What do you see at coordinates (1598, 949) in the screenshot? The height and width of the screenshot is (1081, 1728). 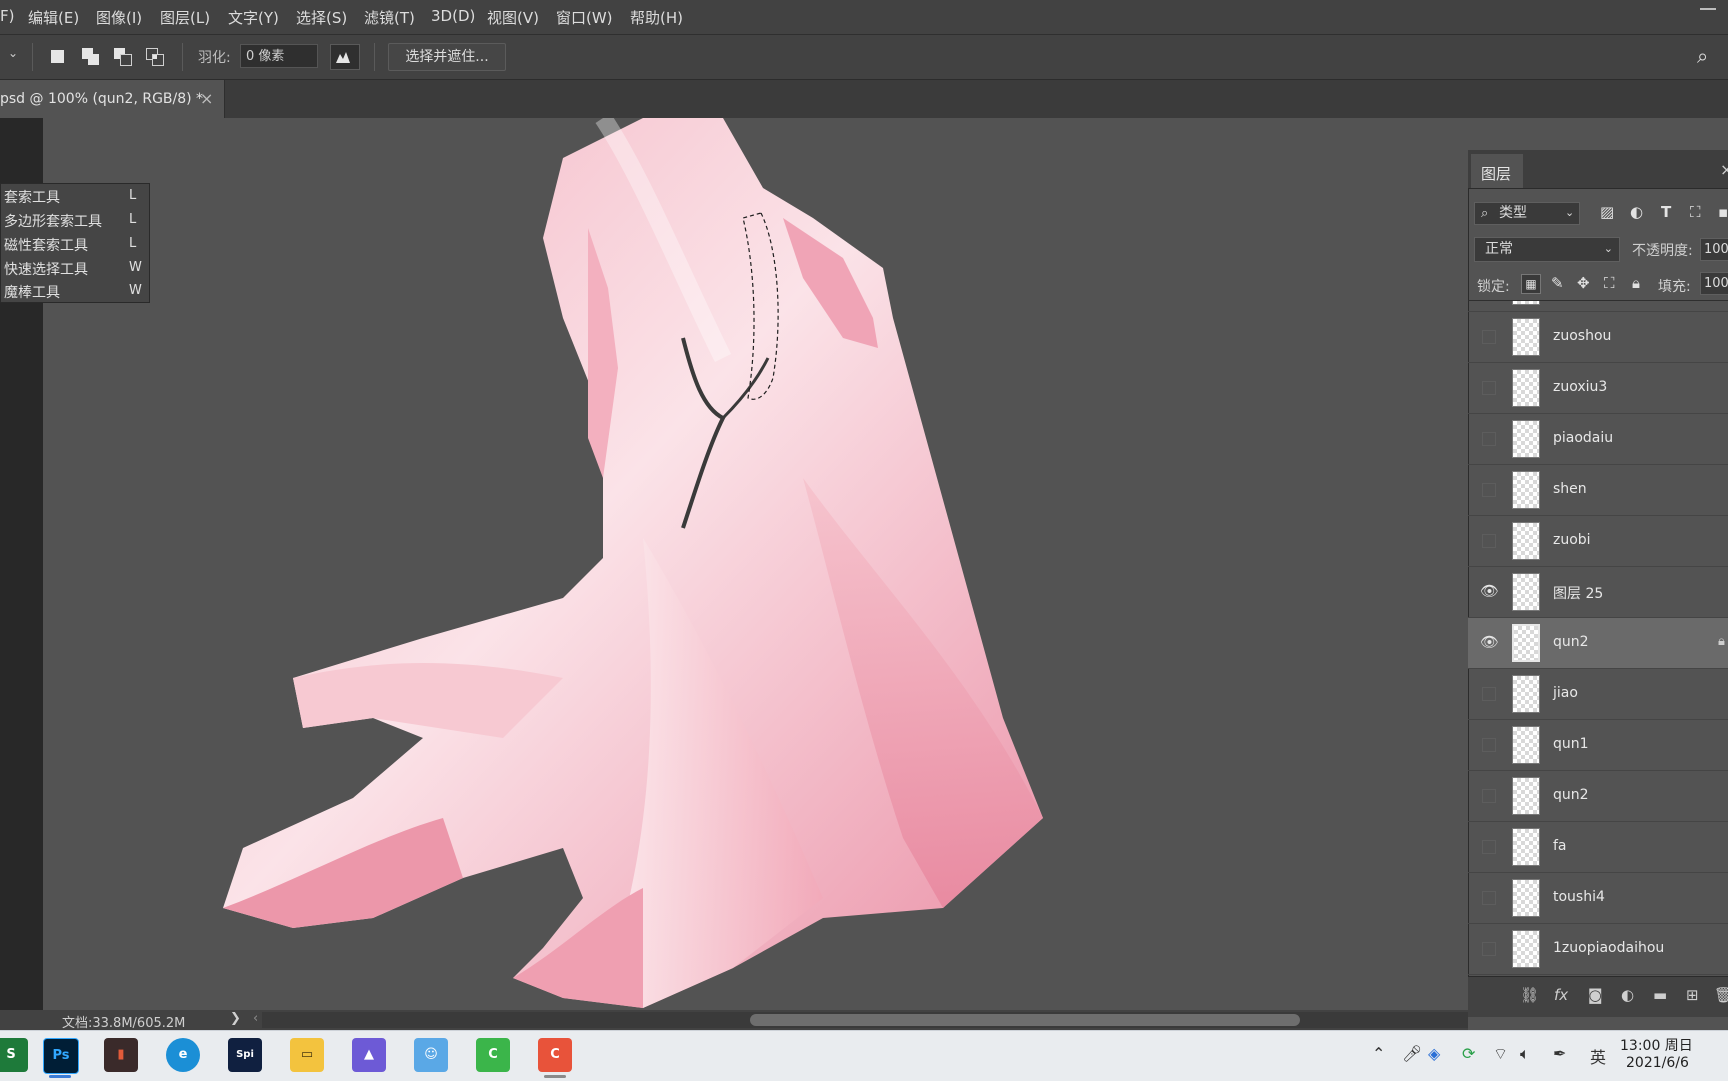 I see `layer-row: 1zuopiaodaihou` at bounding box center [1598, 949].